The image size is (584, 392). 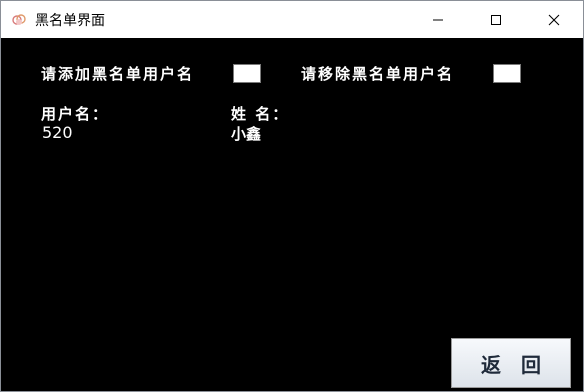 What do you see at coordinates (378, 74) in the screenshot?
I see `remove-blacklist-label: 请移除黑名单用户名` at bounding box center [378, 74].